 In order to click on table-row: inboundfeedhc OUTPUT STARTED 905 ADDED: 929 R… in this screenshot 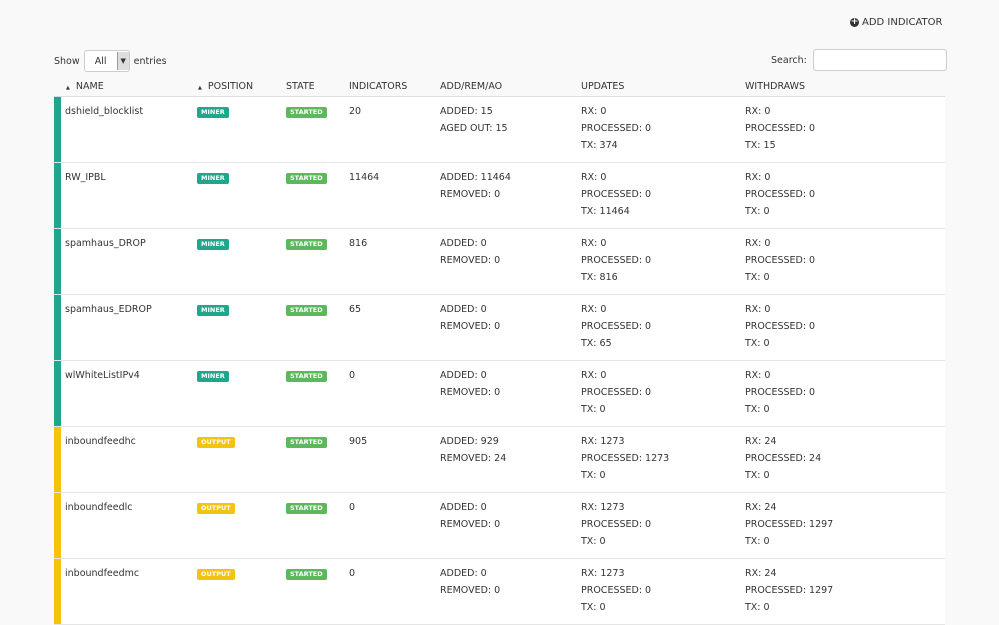, I will do `click(499, 460)`.